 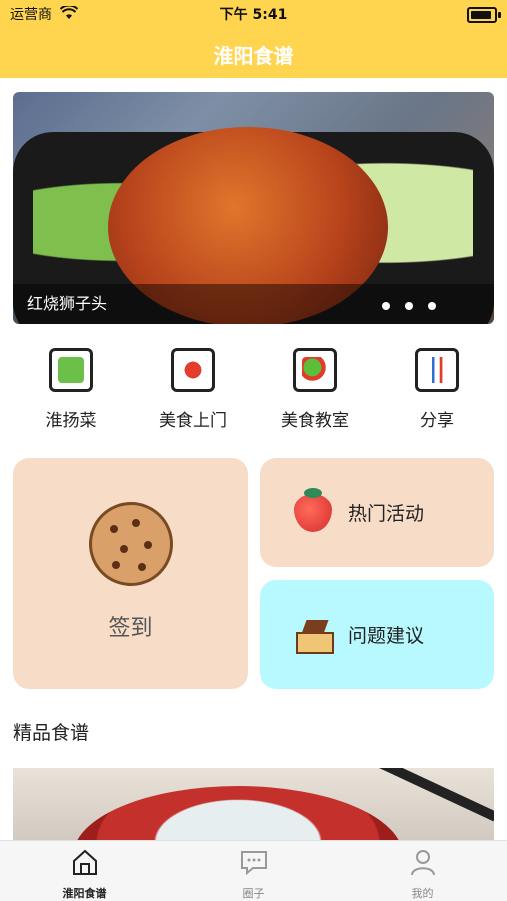 What do you see at coordinates (238, 817) in the screenshot?
I see `recipe-image-bowl` at bounding box center [238, 817].